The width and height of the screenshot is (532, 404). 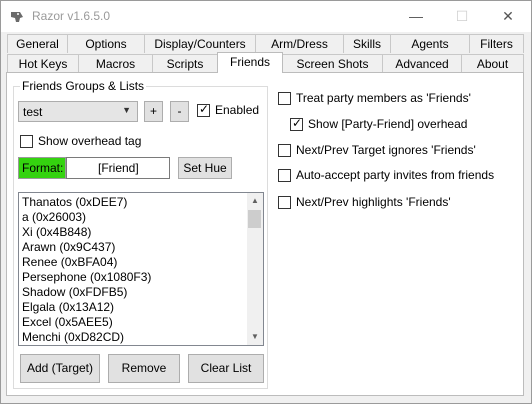 What do you see at coordinates (144, 368) in the screenshot?
I see `remove-friend-button: Remove` at bounding box center [144, 368].